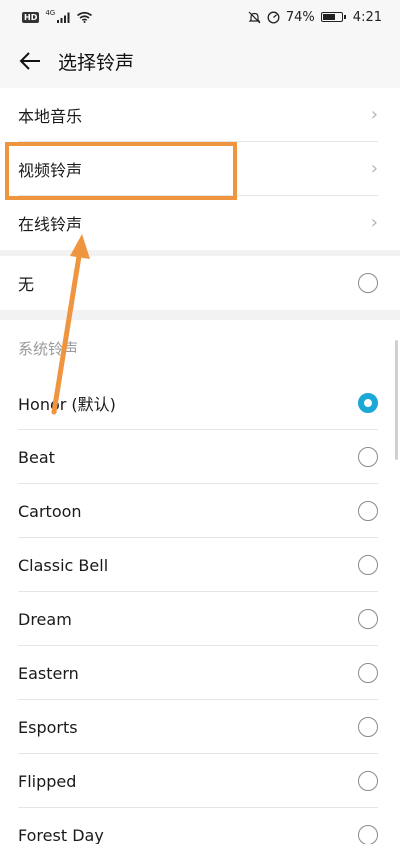 This screenshot has height=844, width=400. Describe the element at coordinates (47, 781) in the screenshot. I see `ringtone-label: Flipped` at that location.